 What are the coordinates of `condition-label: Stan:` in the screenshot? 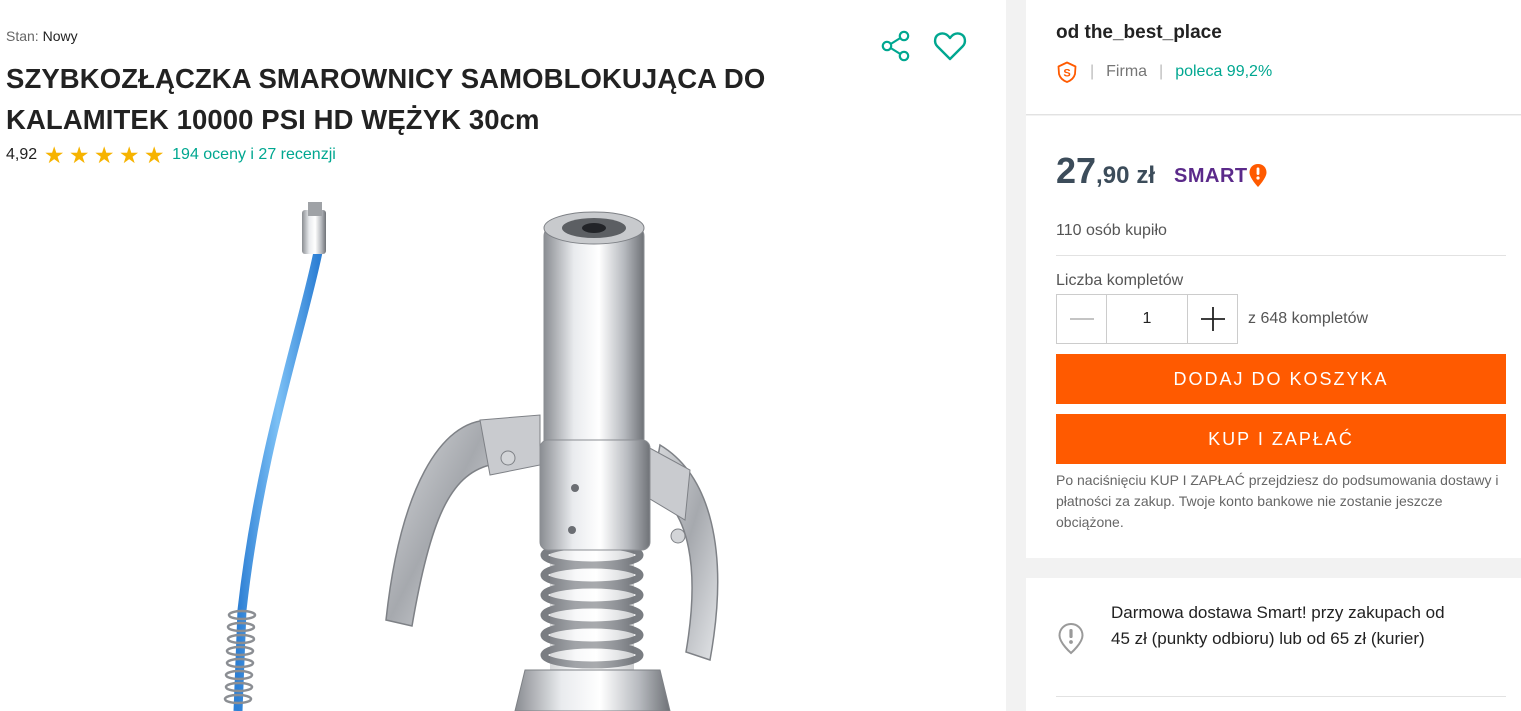 It's located at (22, 36).